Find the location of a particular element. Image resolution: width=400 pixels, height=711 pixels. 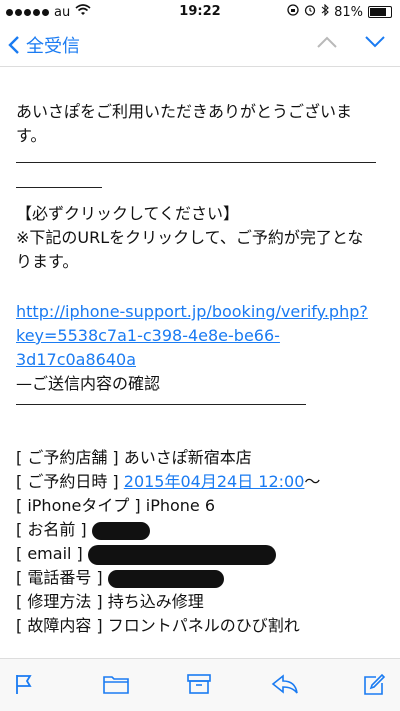

previous-message-button is located at coordinates (327, 43).